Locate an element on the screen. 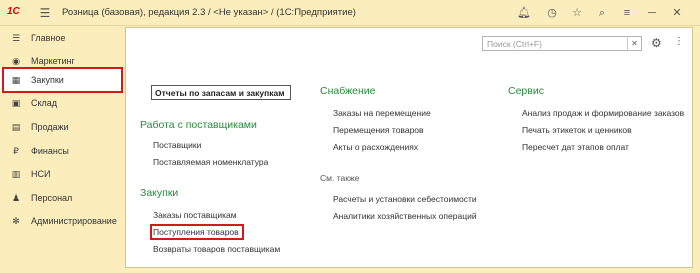  more-icon: ⋮ is located at coordinates (679, 41).